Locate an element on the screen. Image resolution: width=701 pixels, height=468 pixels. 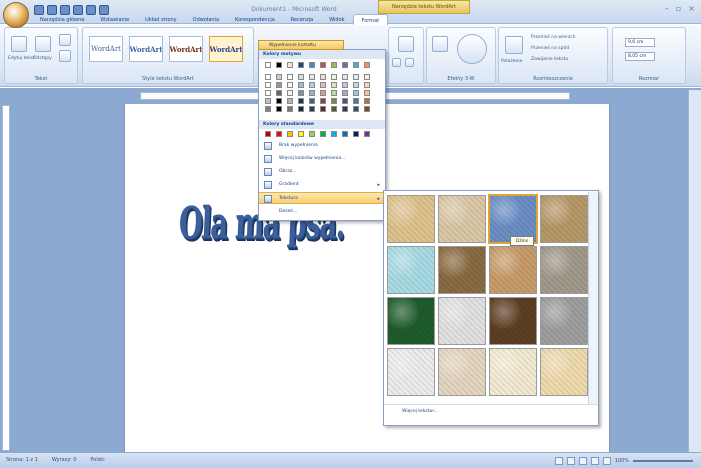
gradient-item: Gradient ▸ is located at coordinates (322, 185).